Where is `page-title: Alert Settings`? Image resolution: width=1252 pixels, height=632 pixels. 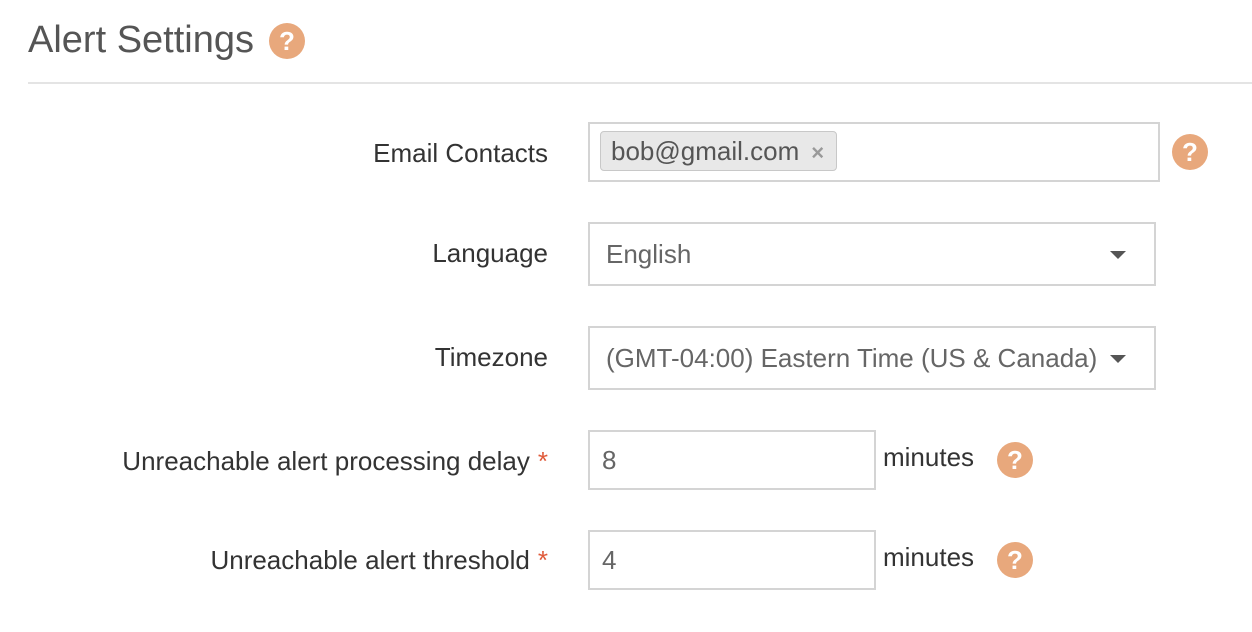
page-title: Alert Settings is located at coordinates (141, 40).